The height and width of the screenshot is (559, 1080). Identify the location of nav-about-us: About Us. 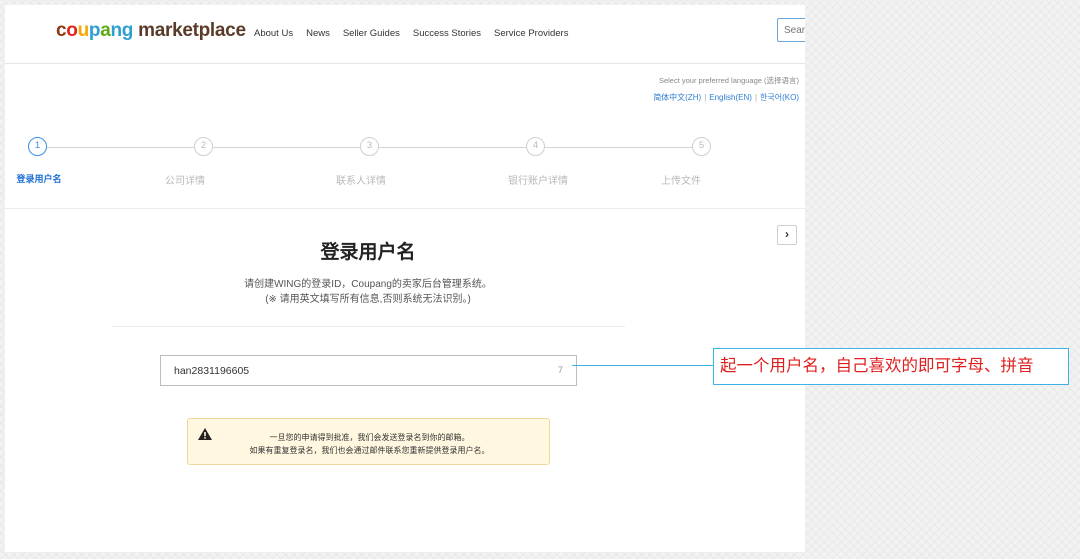
(273, 33).